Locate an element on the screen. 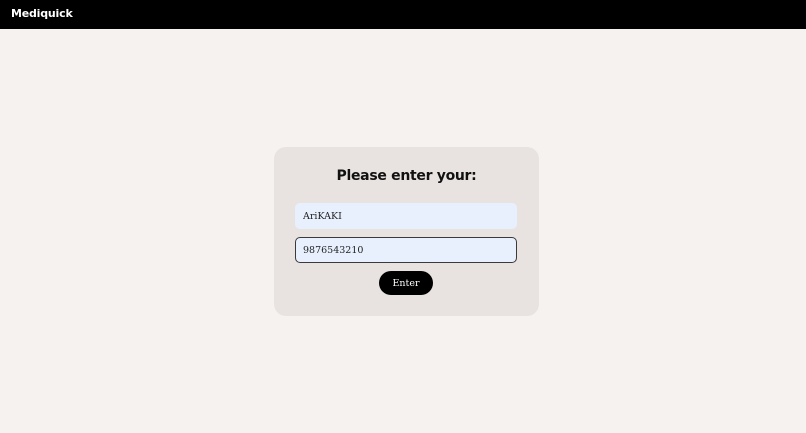 The height and width of the screenshot is (433, 806). name-input is located at coordinates (406, 216).